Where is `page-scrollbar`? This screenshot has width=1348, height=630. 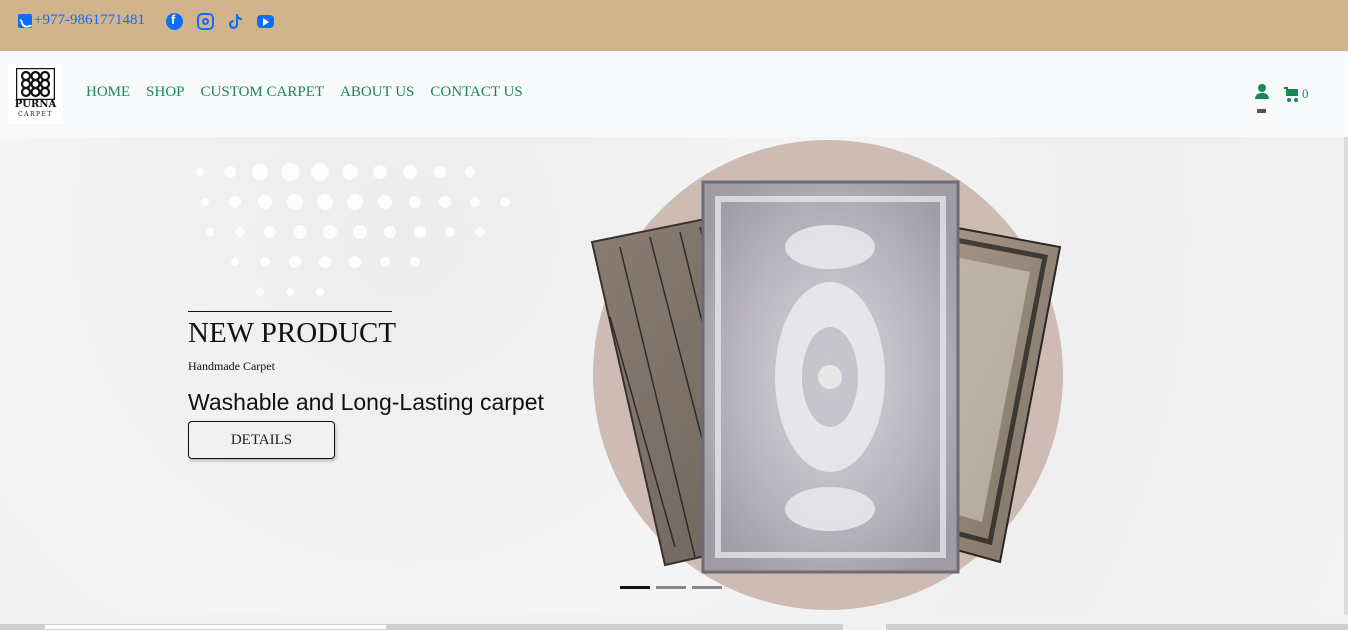 page-scrollbar is located at coordinates (1346, 376).